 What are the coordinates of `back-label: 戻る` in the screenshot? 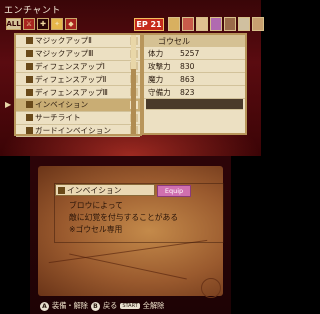 It's located at (110, 306).